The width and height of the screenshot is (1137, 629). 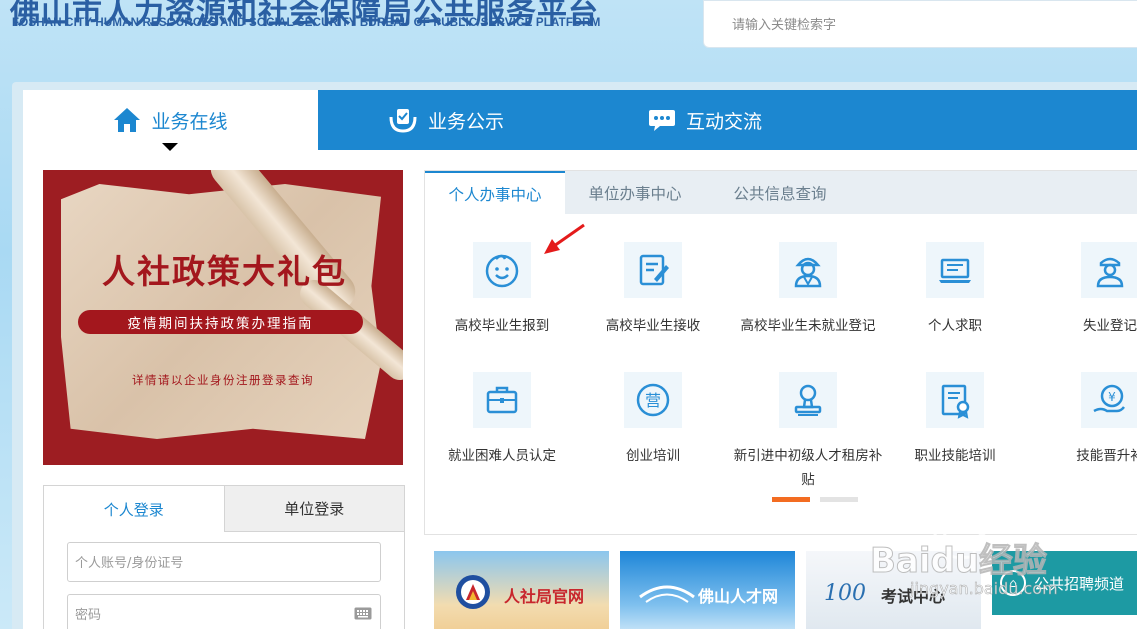 I want to click on account-field, so click(x=224, y=562).